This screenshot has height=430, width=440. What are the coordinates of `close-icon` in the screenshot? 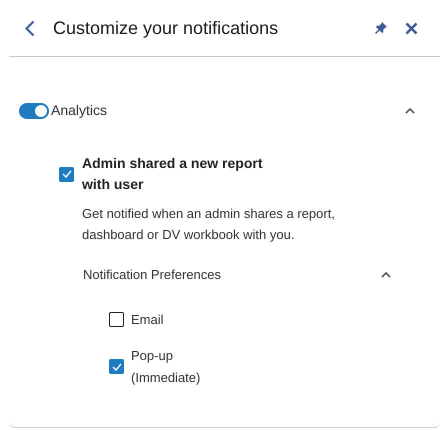 It's located at (411, 28).